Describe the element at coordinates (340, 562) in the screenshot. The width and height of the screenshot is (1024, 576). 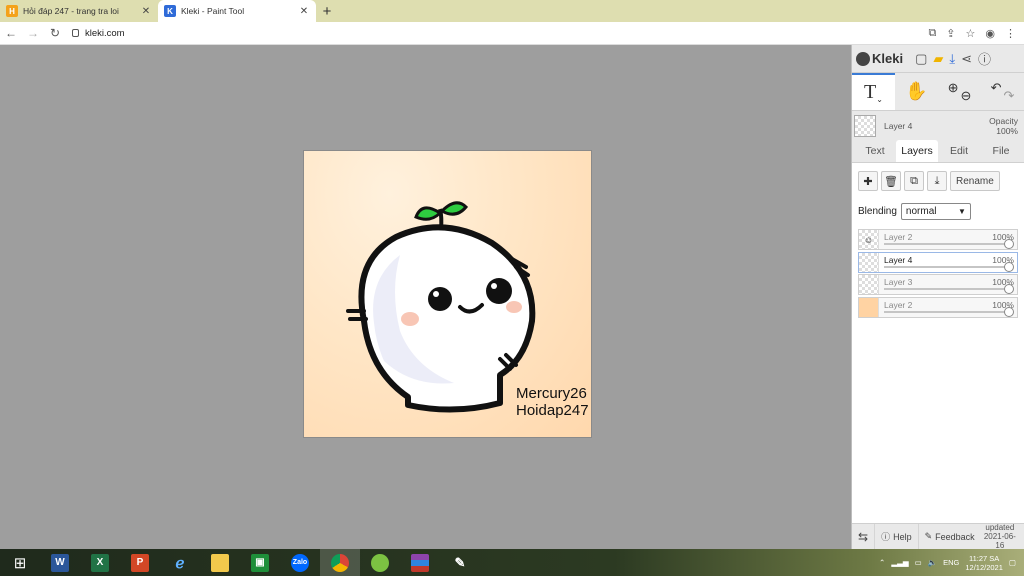
I see `taskbar-chrome` at that location.